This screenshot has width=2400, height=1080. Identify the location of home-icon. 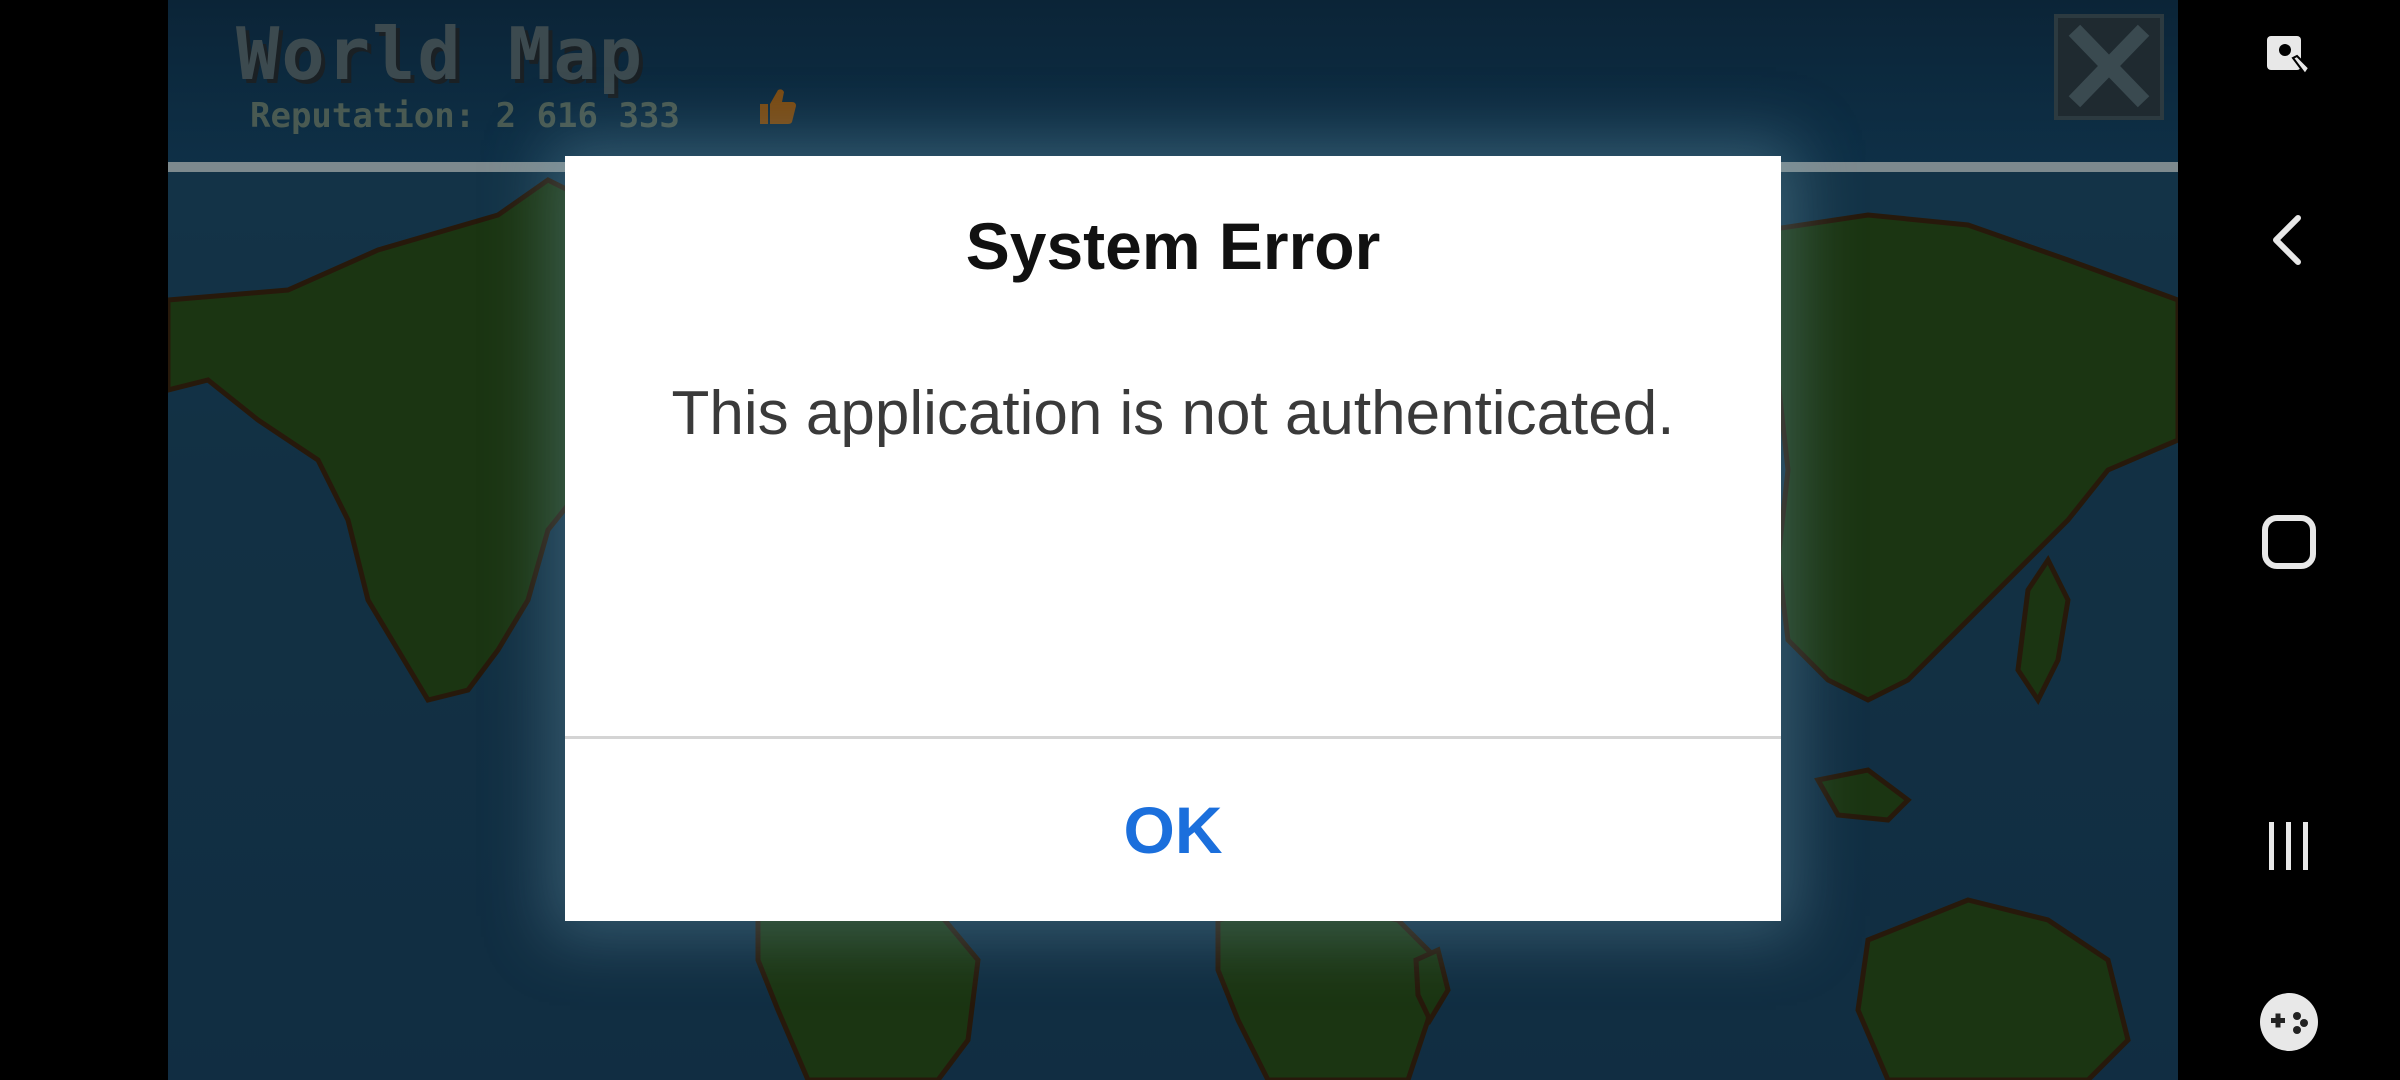
(2289, 542).